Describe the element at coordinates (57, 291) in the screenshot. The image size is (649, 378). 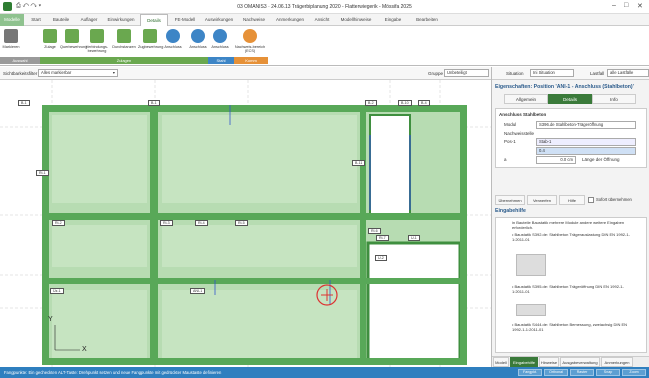
I see `plan-label: Üz-1` at that location.